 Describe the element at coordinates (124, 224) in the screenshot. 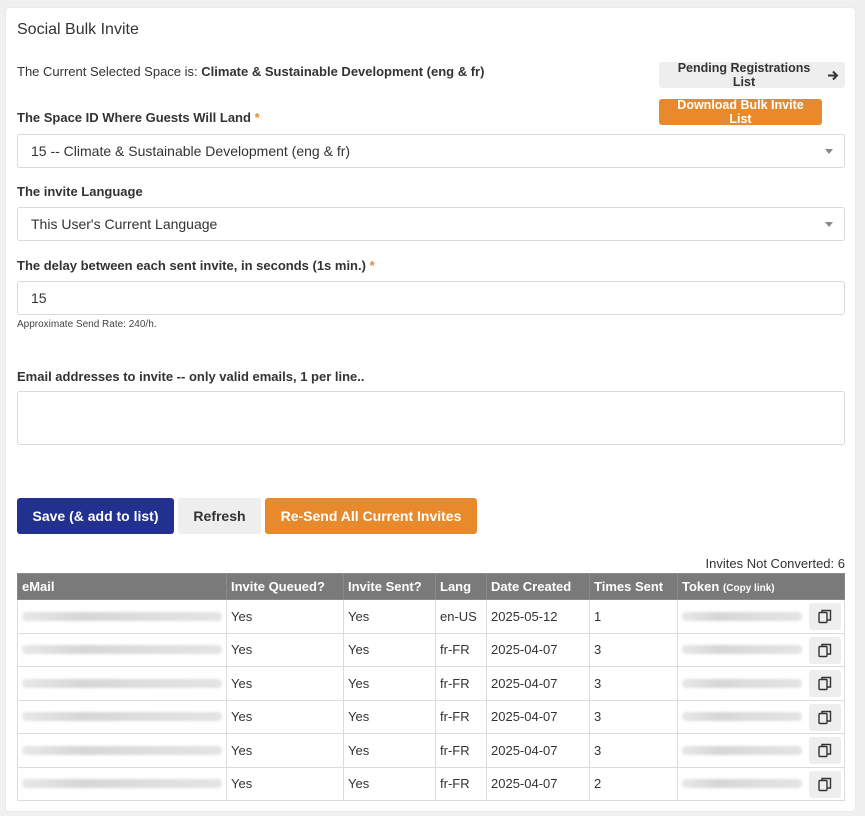

I see `invite-language-select-value: This User's Current Language` at that location.